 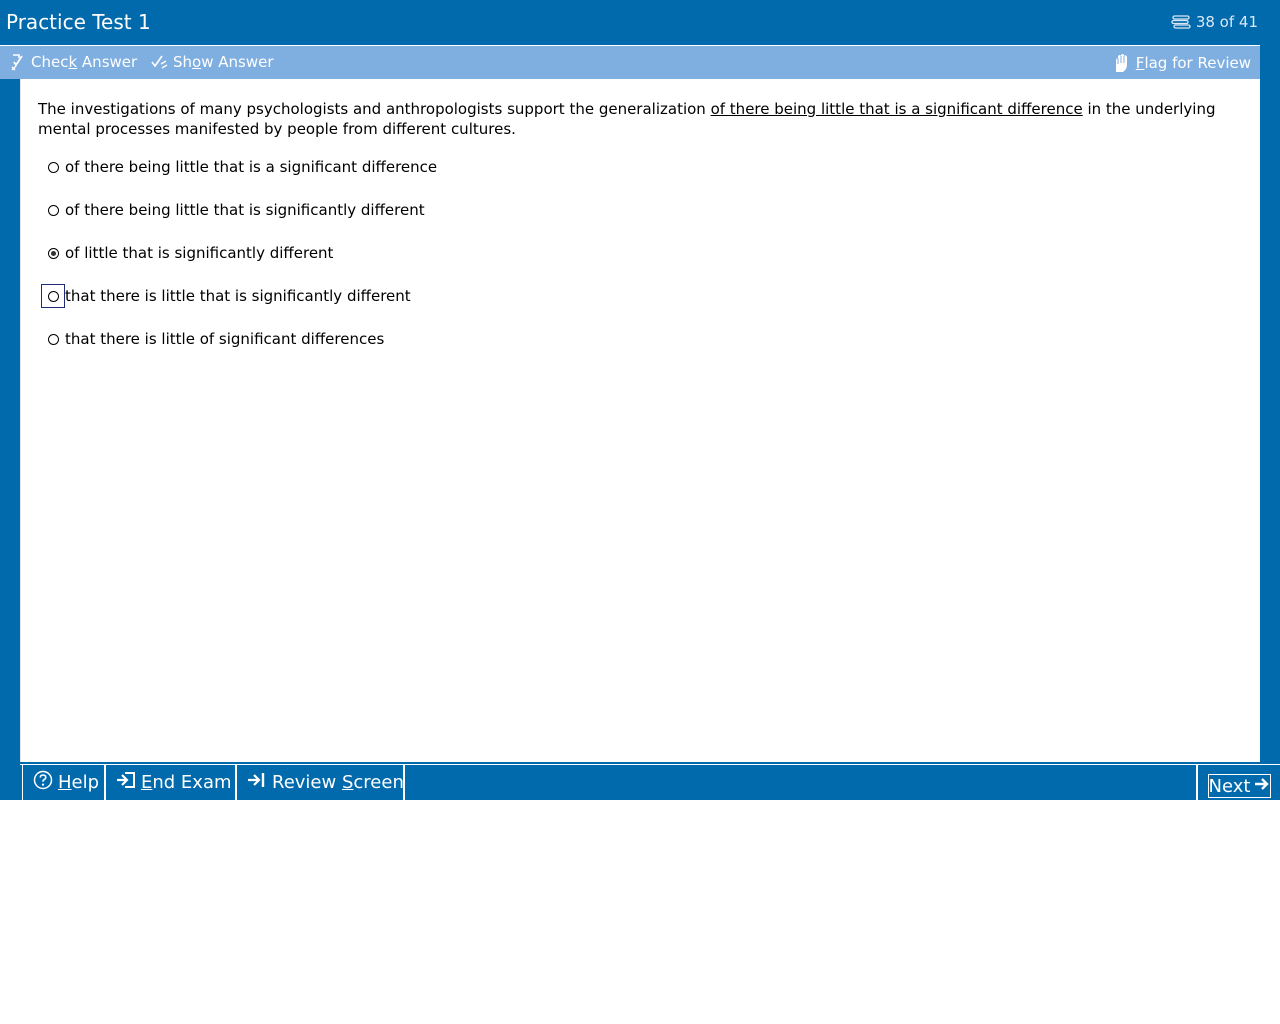 What do you see at coordinates (257, 782) in the screenshot?
I see `review-arrow-icon` at bounding box center [257, 782].